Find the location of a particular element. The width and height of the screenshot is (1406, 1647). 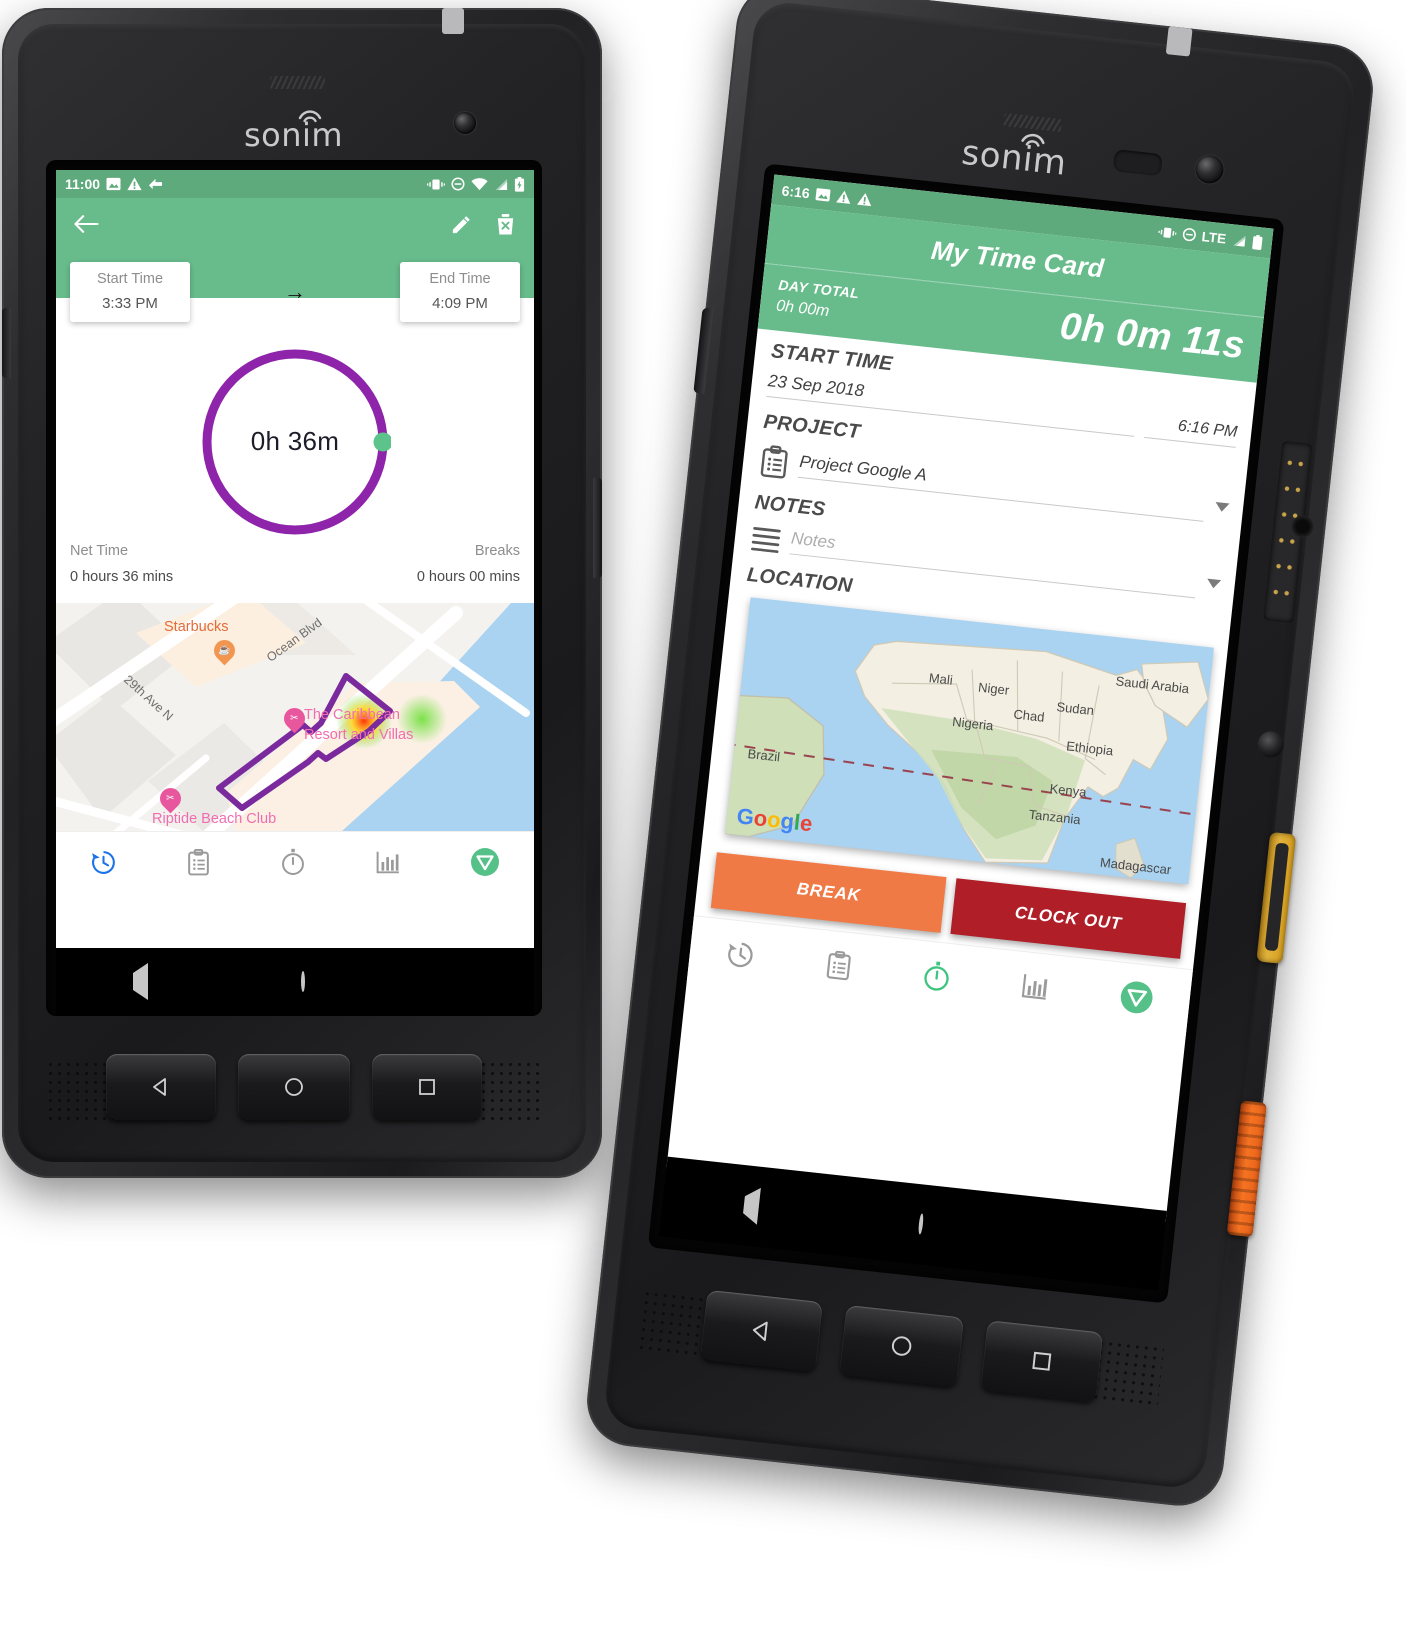

breaks-value: 0 hours 00 mins is located at coordinates (468, 577).